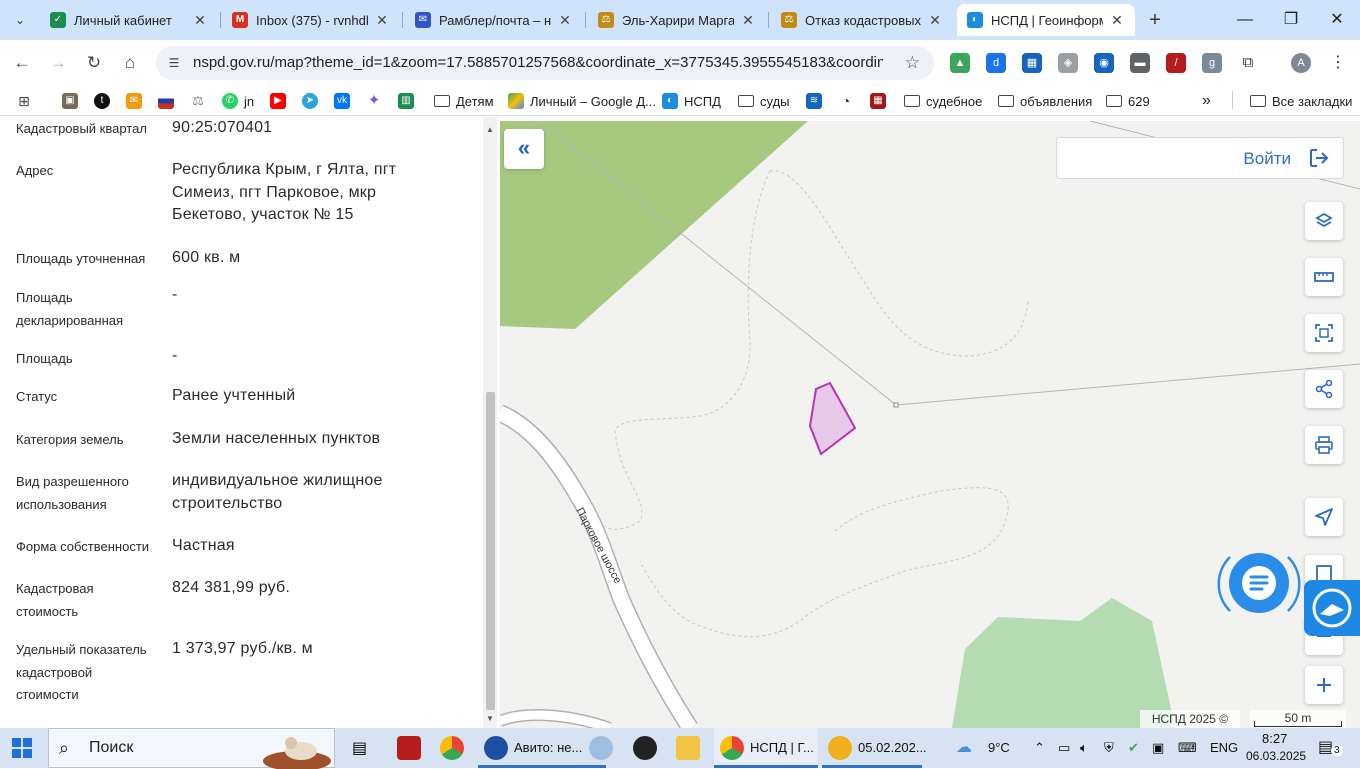 The width and height of the screenshot is (1360, 769). I want to click on site-info-icon: ☰, so click(174, 63).